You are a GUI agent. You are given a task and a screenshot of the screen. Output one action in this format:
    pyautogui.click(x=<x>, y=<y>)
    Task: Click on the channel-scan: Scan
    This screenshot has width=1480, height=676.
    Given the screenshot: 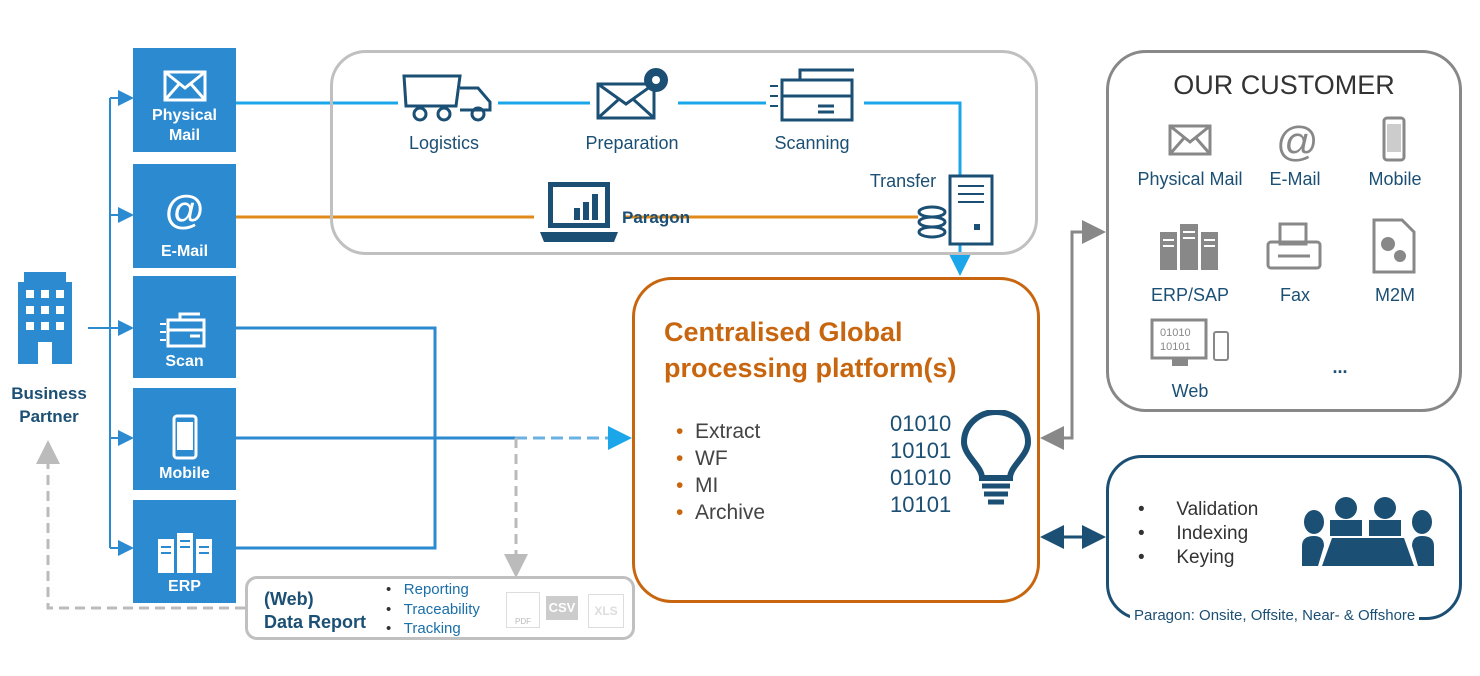 What is the action you would take?
    pyautogui.click(x=184, y=327)
    